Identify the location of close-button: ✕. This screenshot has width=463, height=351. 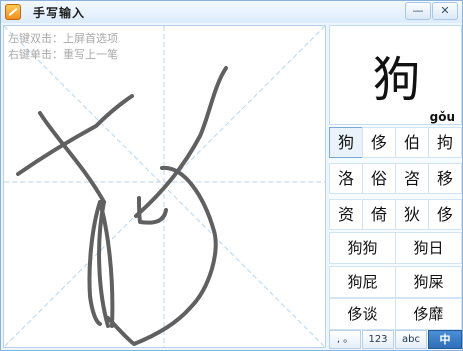
(445, 11).